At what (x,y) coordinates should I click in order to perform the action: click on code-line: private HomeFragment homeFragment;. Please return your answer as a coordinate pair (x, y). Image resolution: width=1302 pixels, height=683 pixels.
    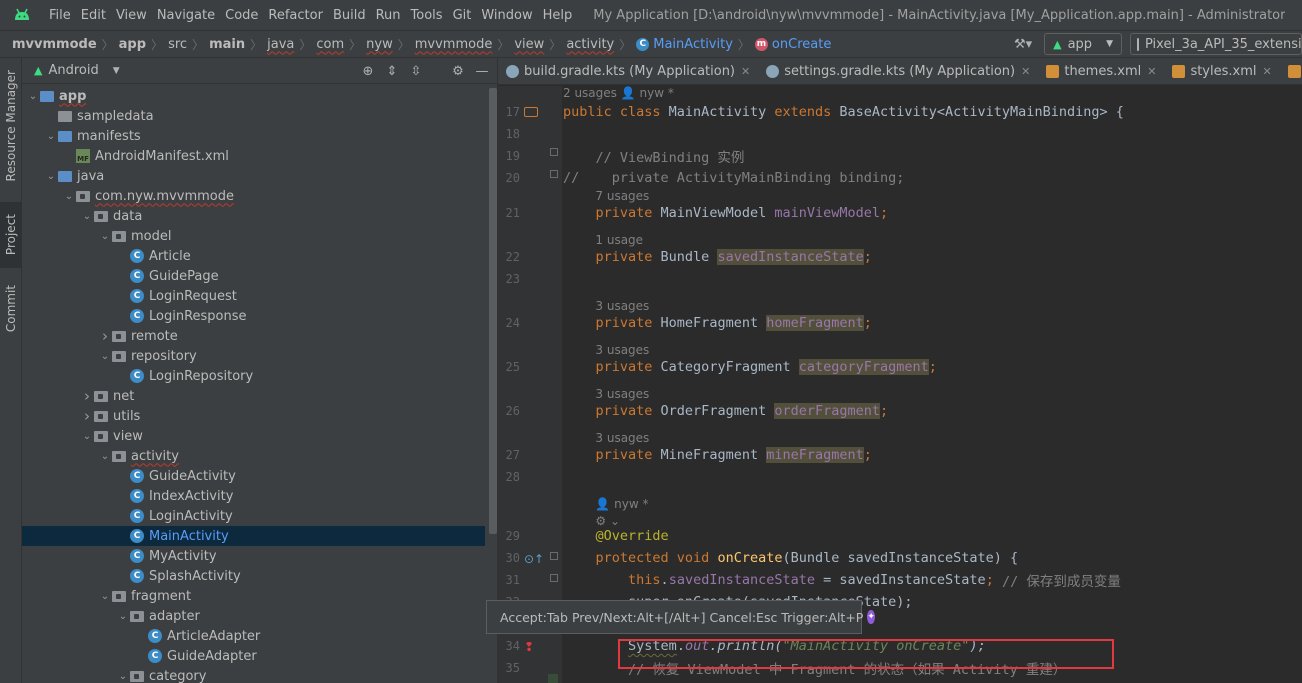
    Looking at the image, I should click on (717, 323).